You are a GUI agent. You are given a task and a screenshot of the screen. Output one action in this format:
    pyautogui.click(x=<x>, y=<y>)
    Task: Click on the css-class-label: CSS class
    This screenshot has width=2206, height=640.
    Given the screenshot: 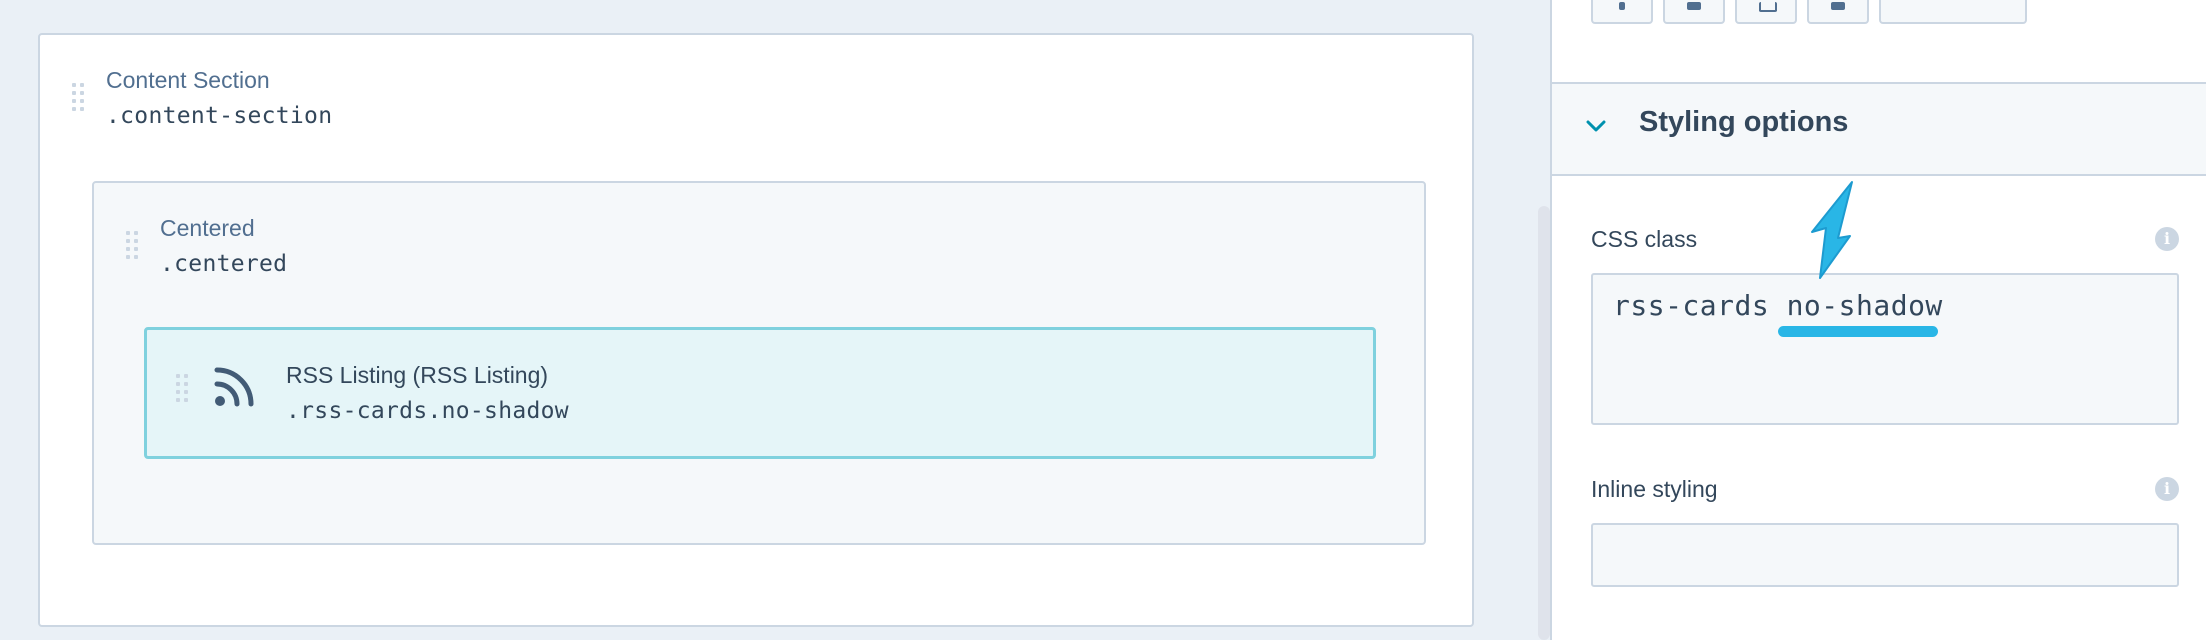 What is the action you would take?
    pyautogui.click(x=1644, y=239)
    